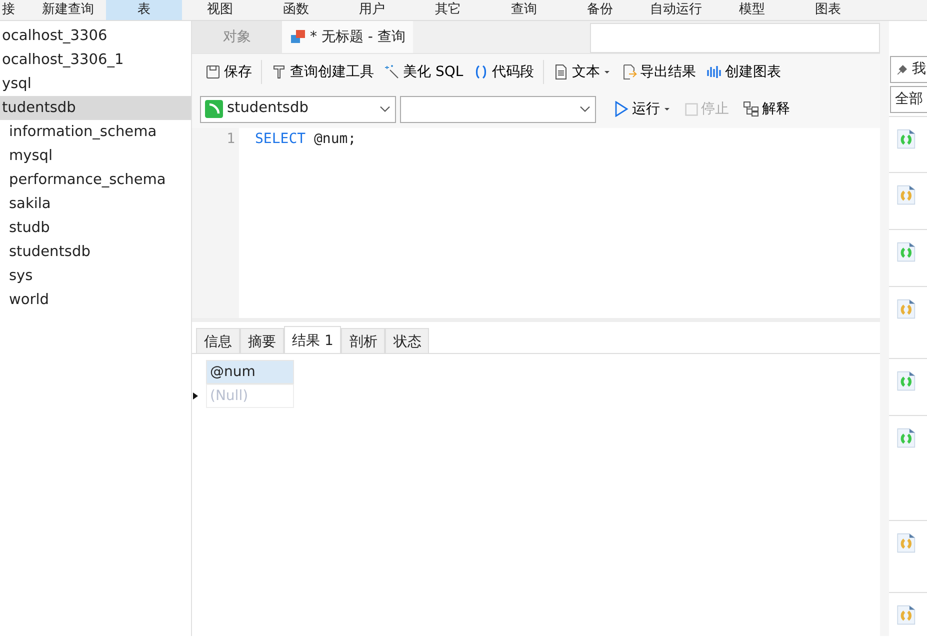 This screenshot has width=927, height=637. I want to click on line-number: 1, so click(230, 139).